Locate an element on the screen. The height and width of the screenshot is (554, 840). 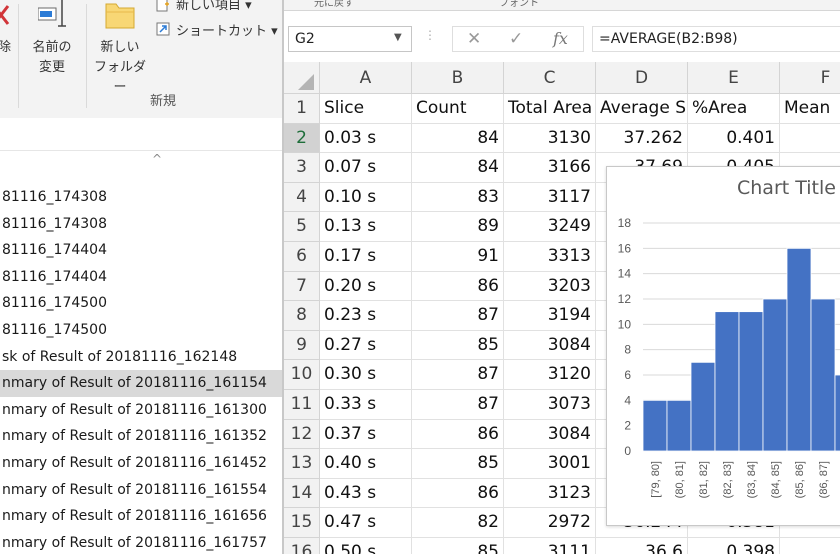
cell: 82 is located at coordinates (458, 523).